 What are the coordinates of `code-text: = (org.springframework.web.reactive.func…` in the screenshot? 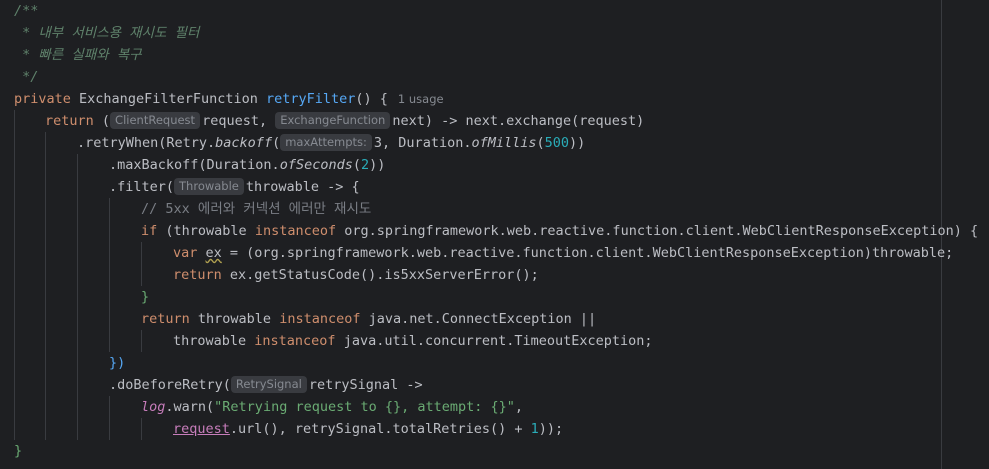 It's located at (587, 253).